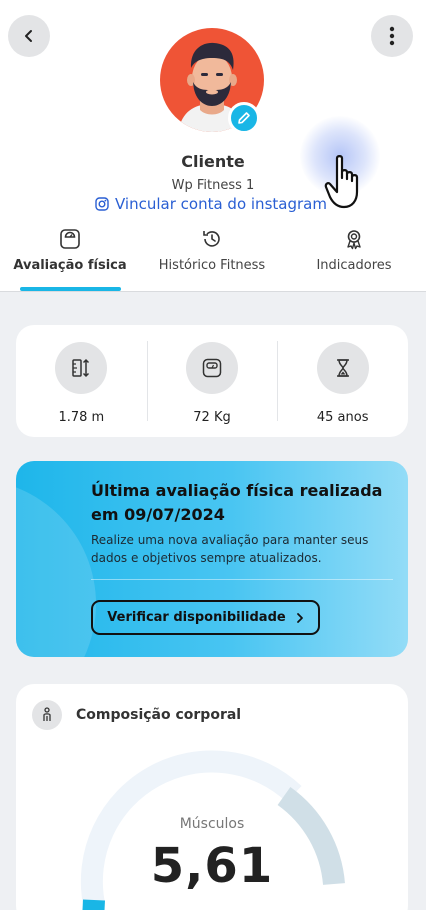  I want to click on instagram-link: Vincular conta do instagram, so click(211, 204).